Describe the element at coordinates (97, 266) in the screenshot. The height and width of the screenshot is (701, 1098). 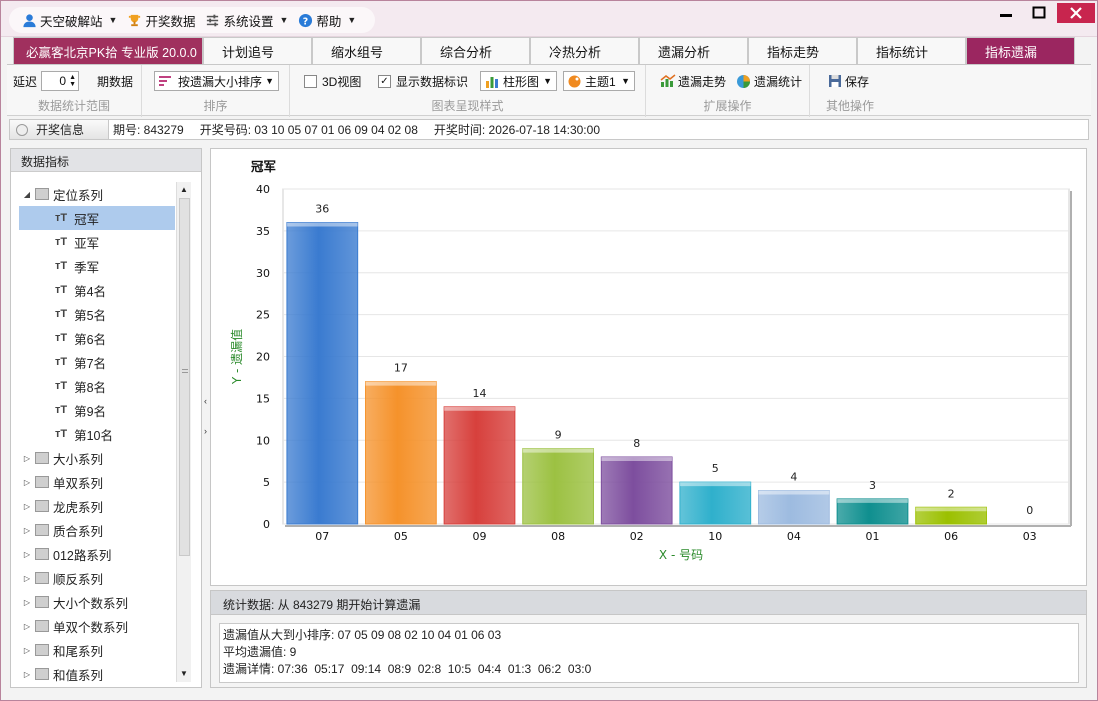
I see `tree-item: ᴛT 季军` at that location.